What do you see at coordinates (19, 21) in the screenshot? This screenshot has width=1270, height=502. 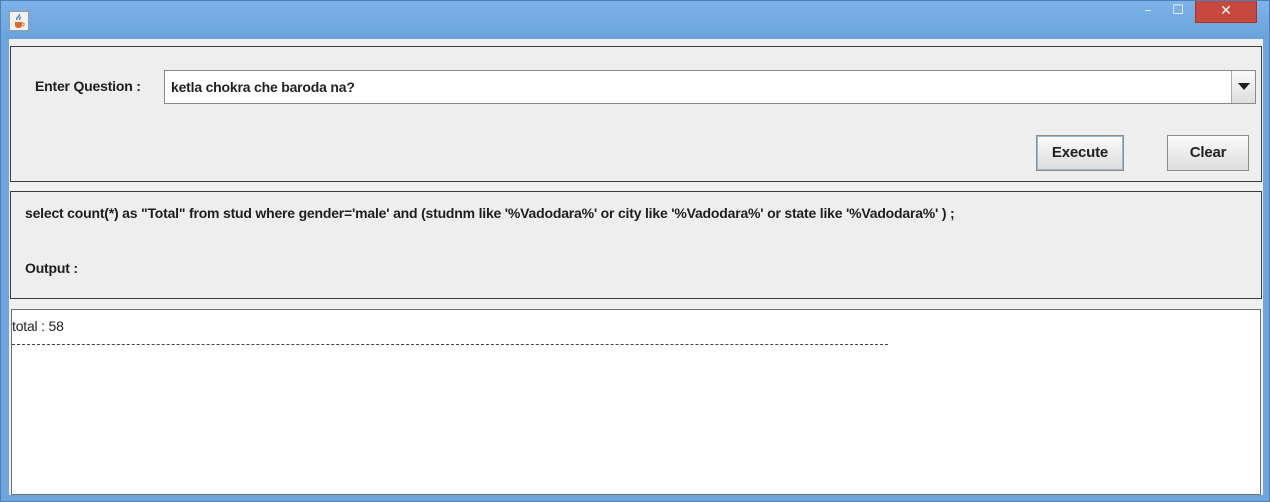 I see `java-cup-icon` at bounding box center [19, 21].